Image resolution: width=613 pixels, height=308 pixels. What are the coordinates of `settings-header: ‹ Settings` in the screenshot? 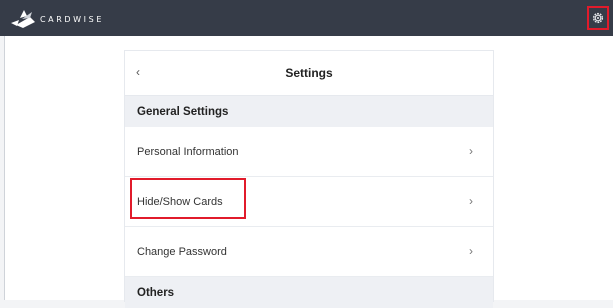 It's located at (309, 73).